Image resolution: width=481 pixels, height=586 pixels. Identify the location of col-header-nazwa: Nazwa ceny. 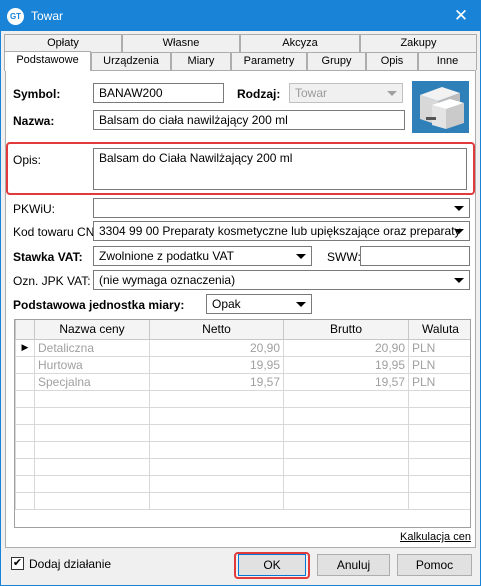
(92, 330).